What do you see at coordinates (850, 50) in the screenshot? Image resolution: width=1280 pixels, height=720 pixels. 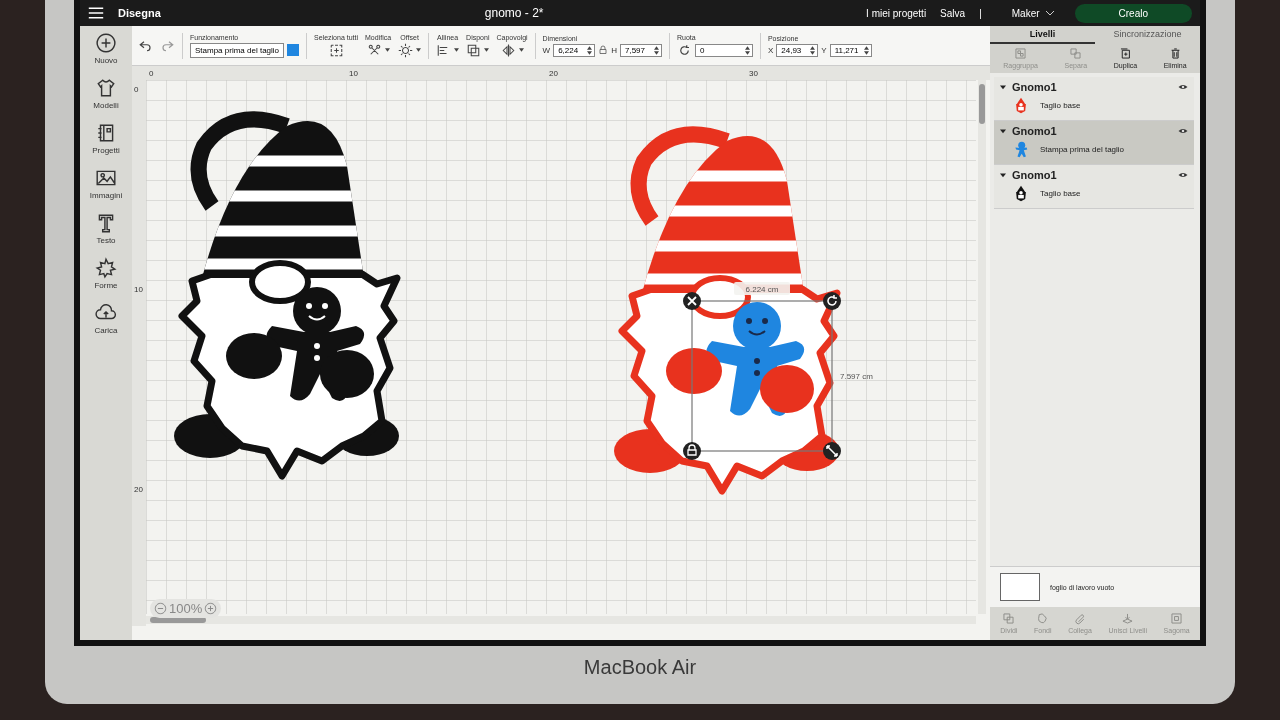 I see `y-field: 11,271` at bounding box center [850, 50].